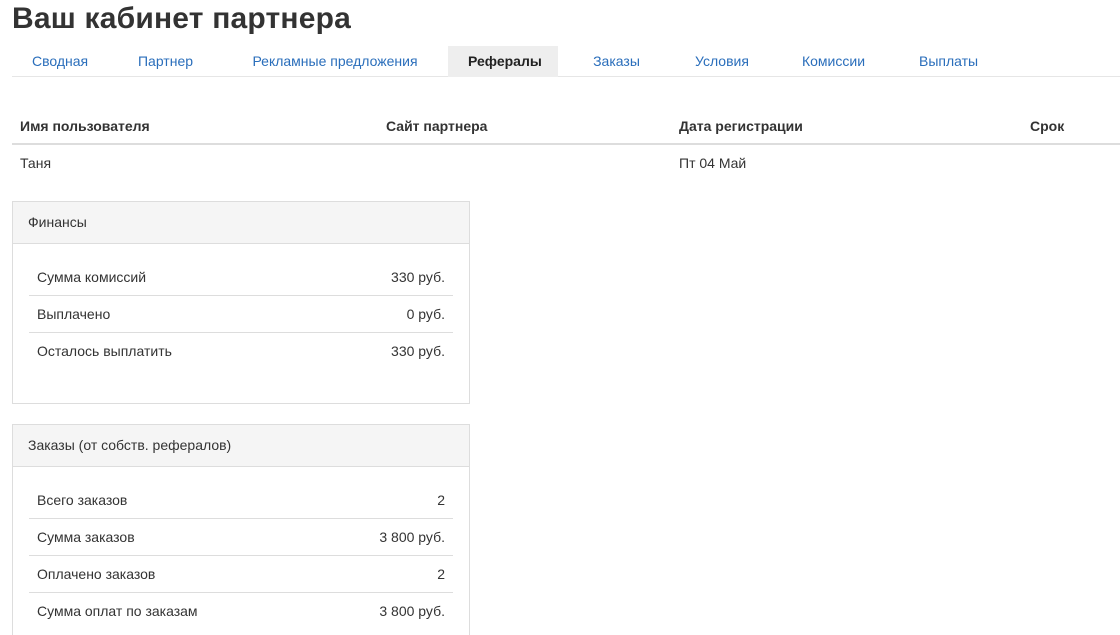  I want to click on tab-partner: Партнер, so click(165, 61).